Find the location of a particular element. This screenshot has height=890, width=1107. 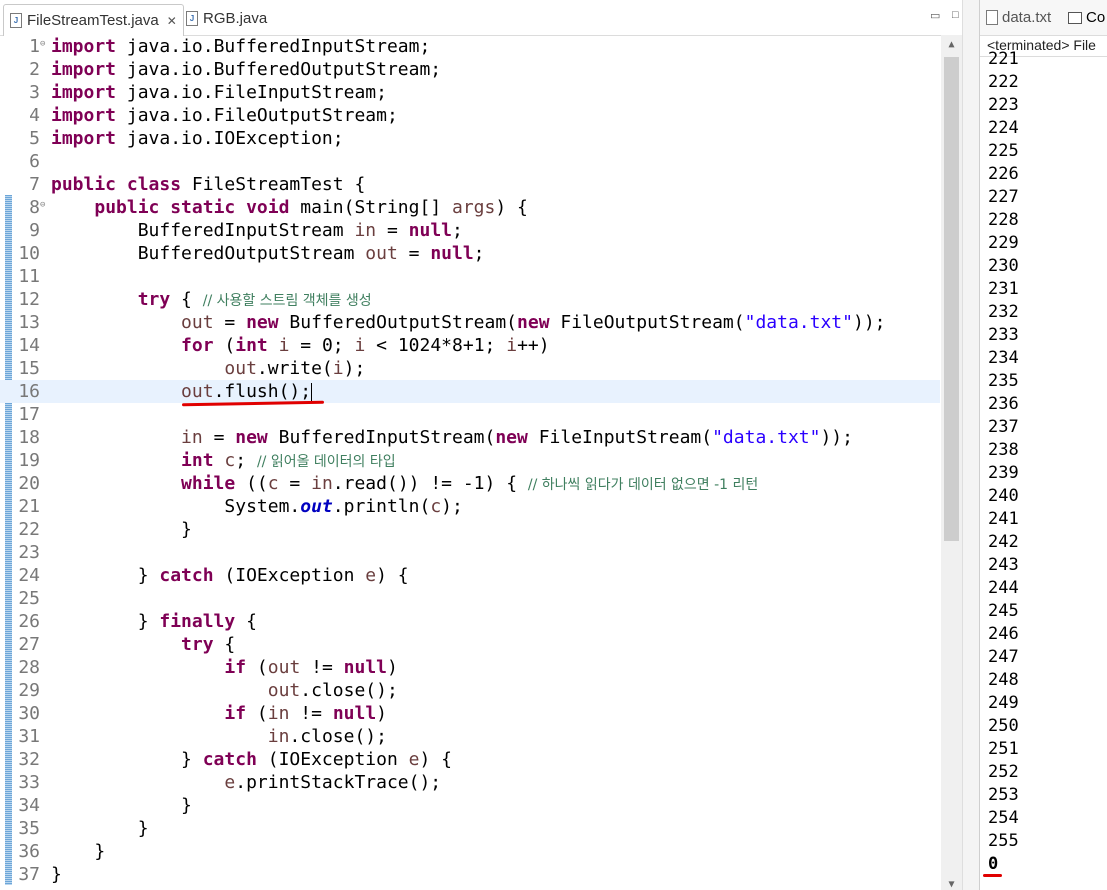

line-number: 31 is located at coordinates (29, 736).